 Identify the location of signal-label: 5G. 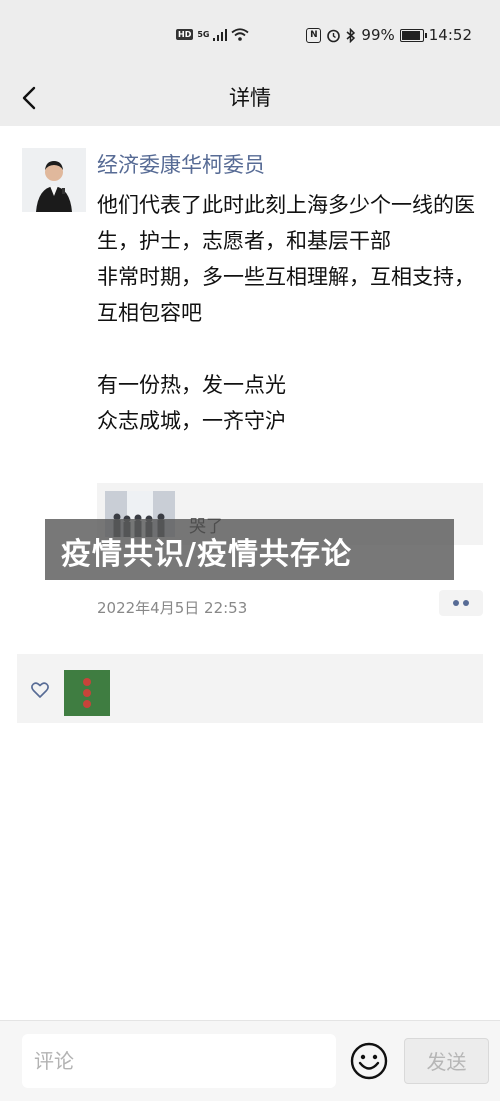
(203, 34).